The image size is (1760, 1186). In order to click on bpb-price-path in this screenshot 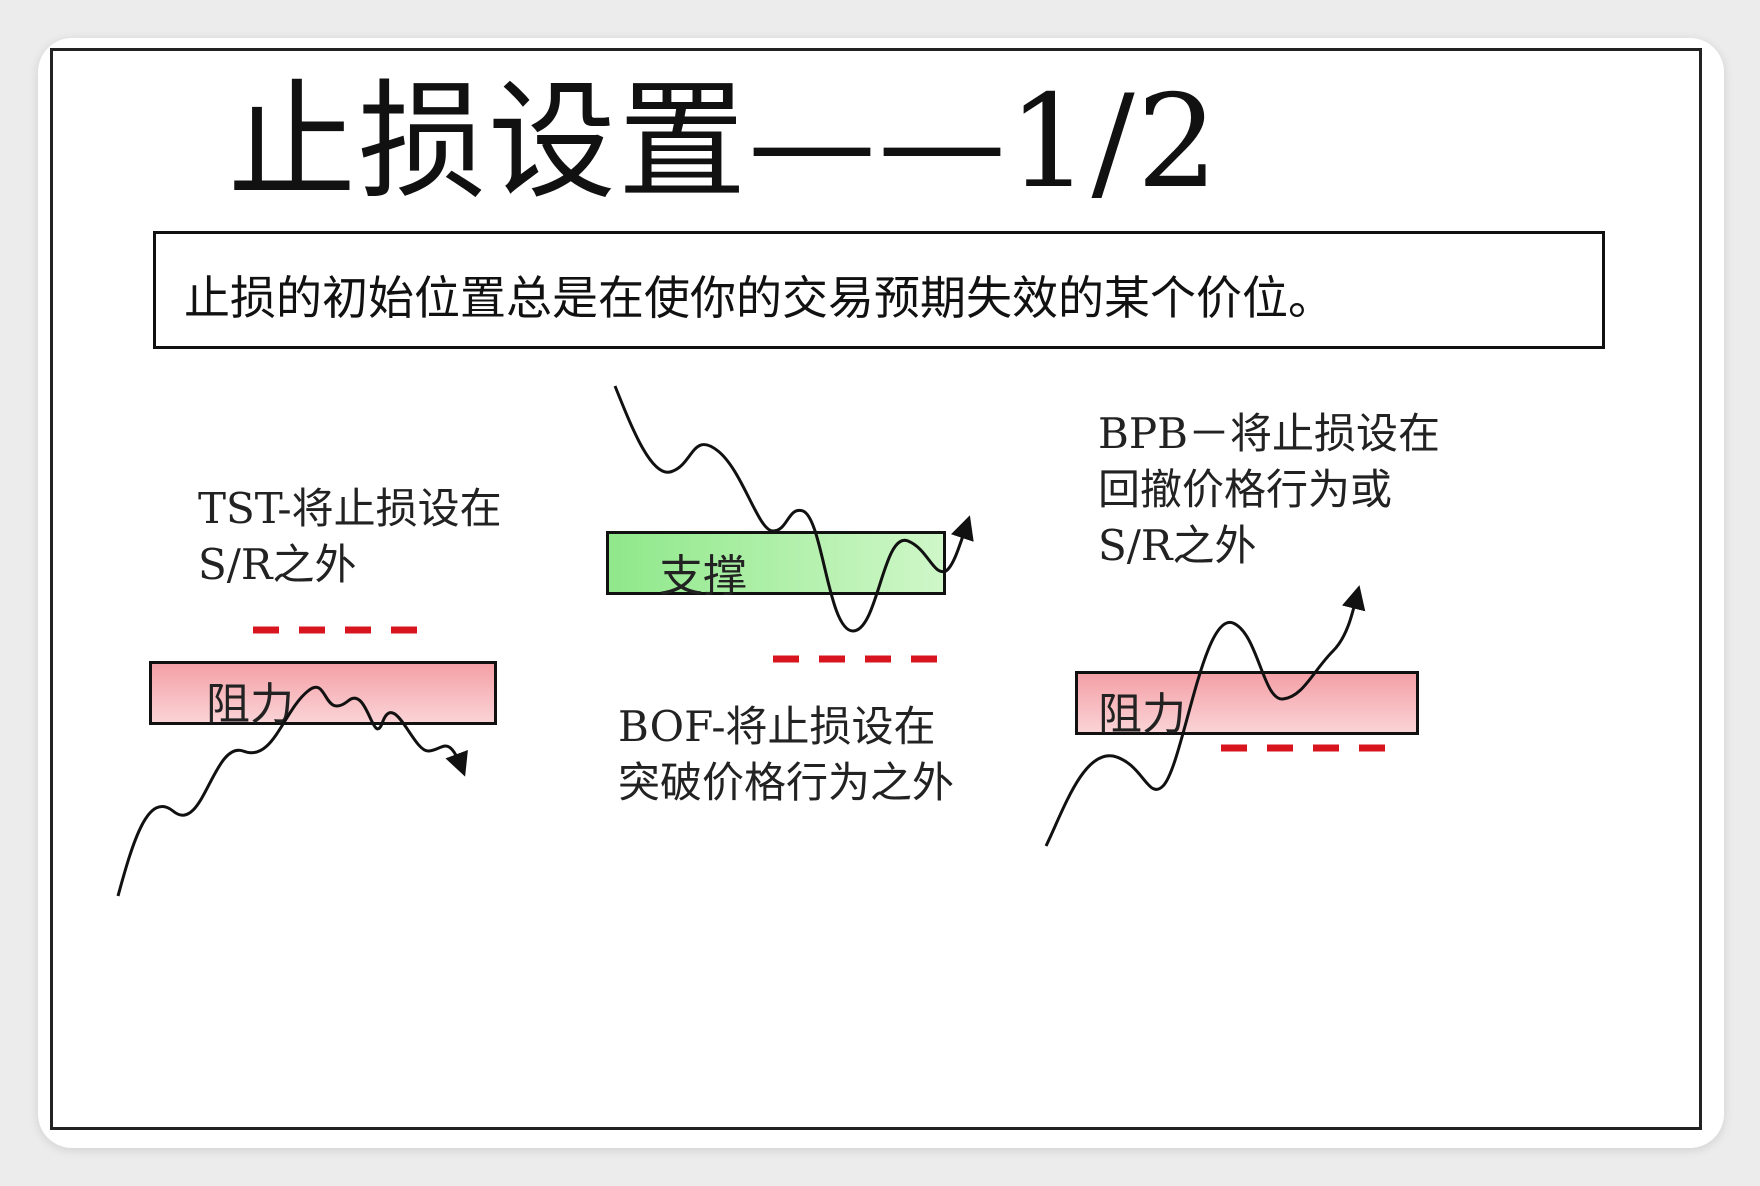, I will do `click(1205, 716)`.